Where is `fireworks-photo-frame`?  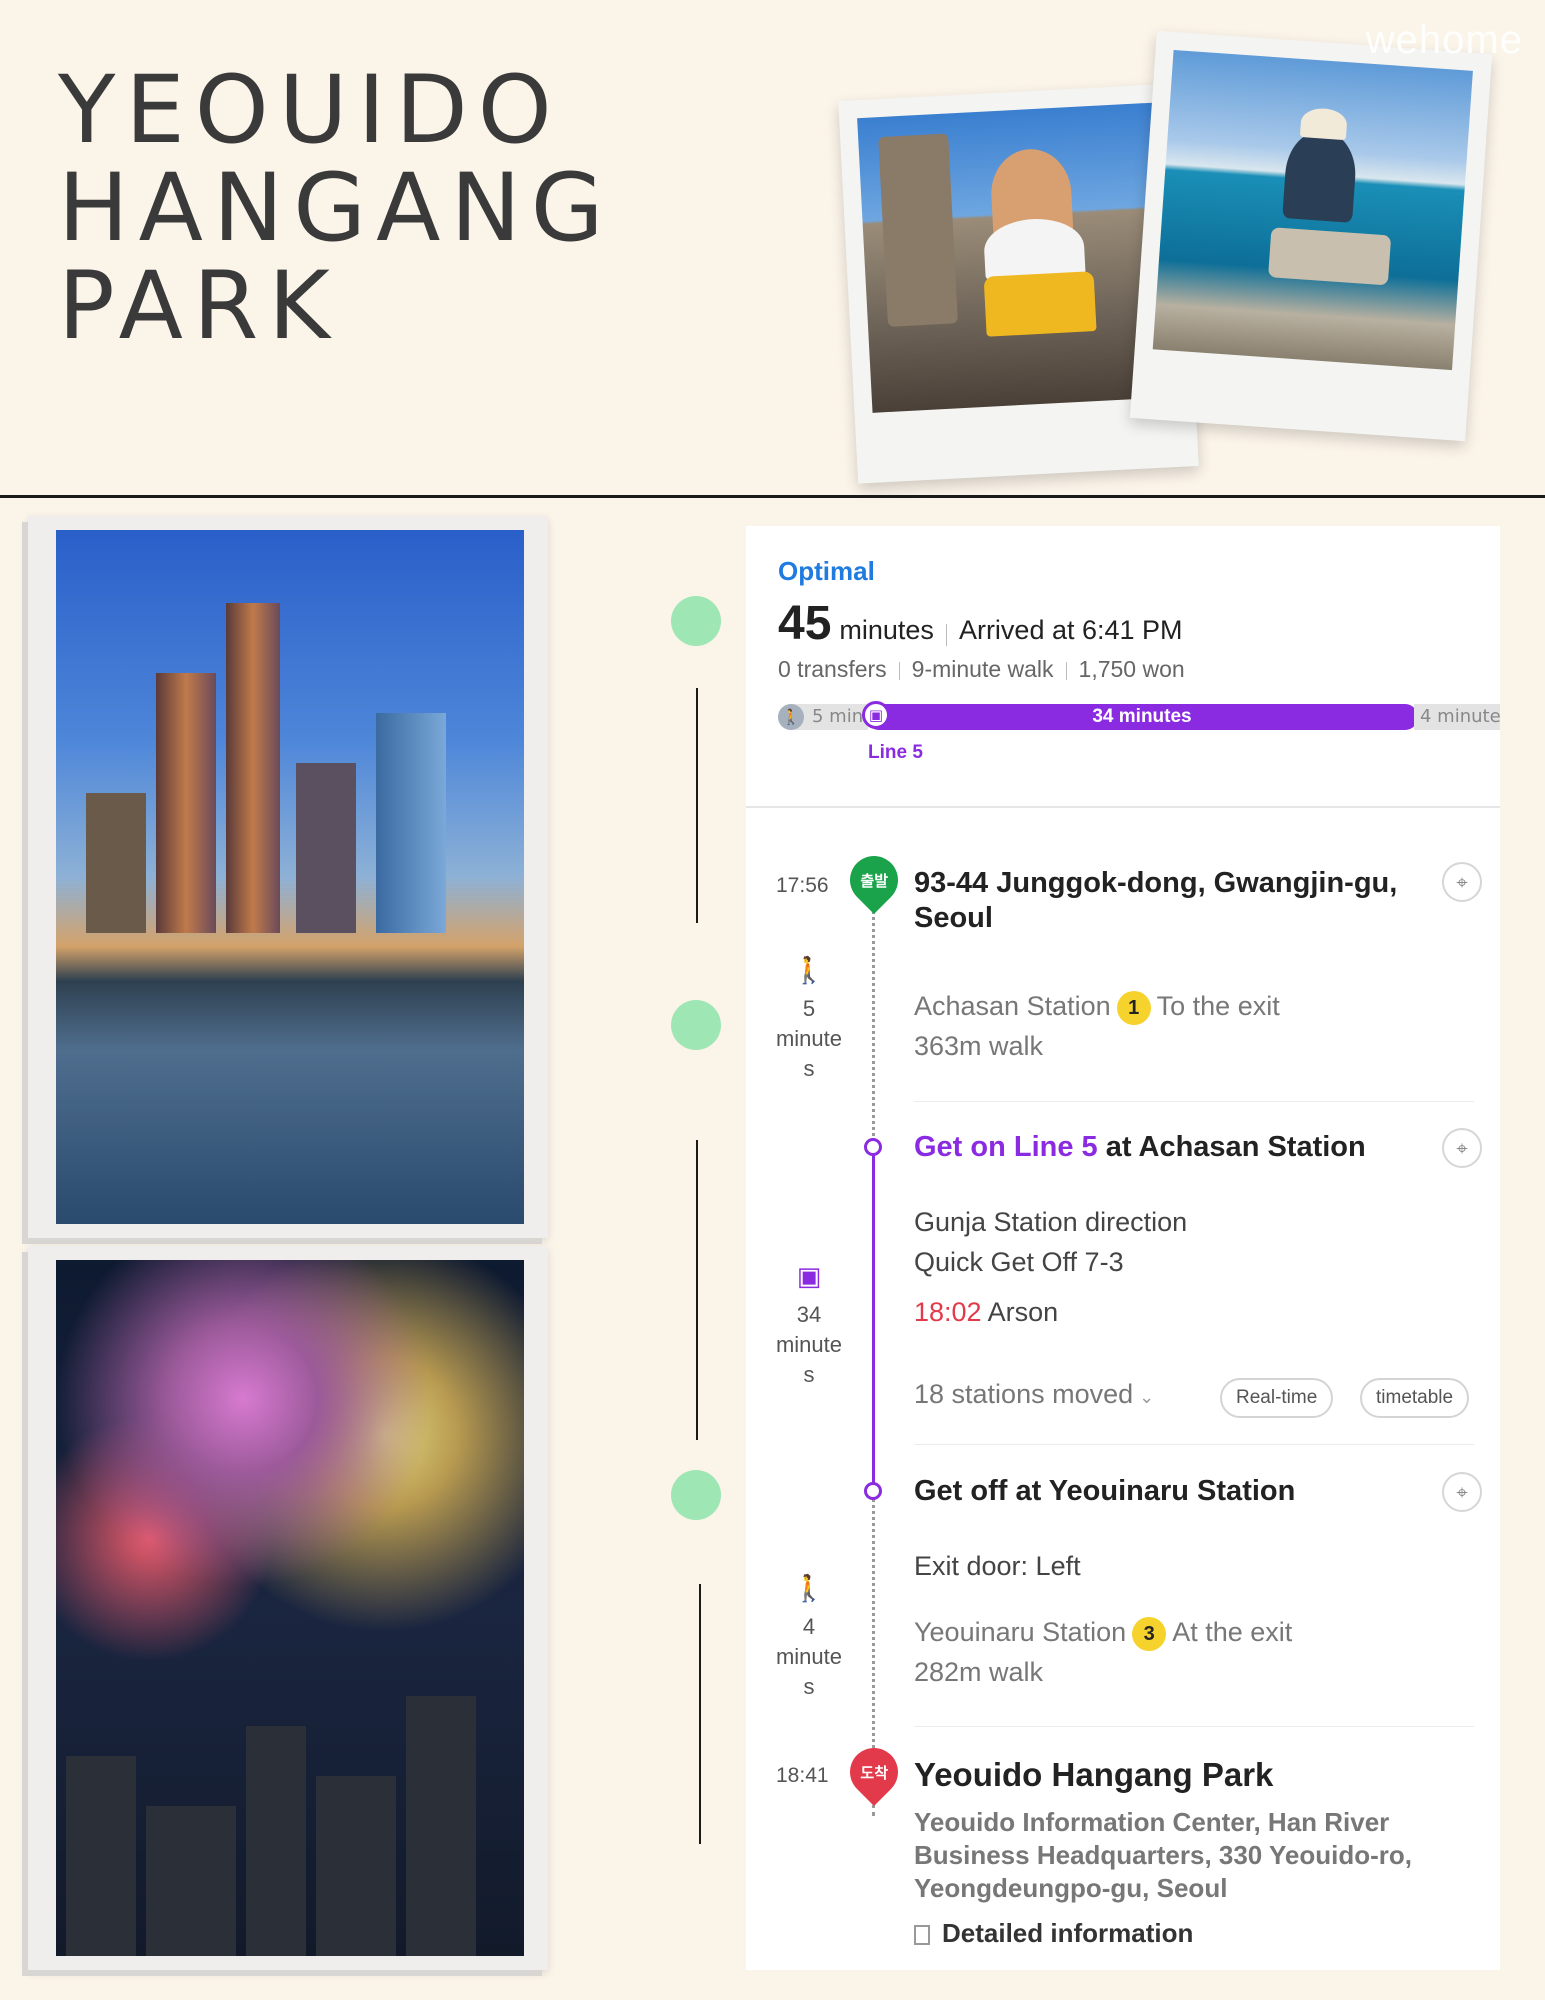
fireworks-photo-frame is located at coordinates (288, 1608).